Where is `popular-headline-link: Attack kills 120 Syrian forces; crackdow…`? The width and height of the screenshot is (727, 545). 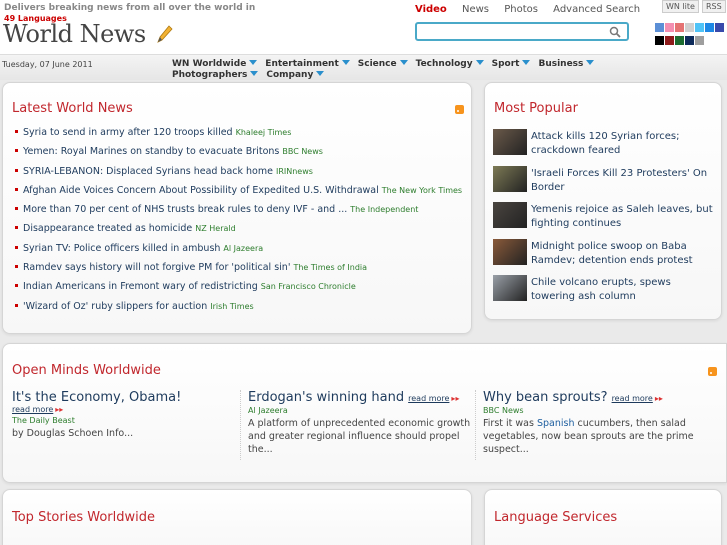 popular-headline-link: Attack kills 120 Syrian forces; crackdow… is located at coordinates (623, 144).